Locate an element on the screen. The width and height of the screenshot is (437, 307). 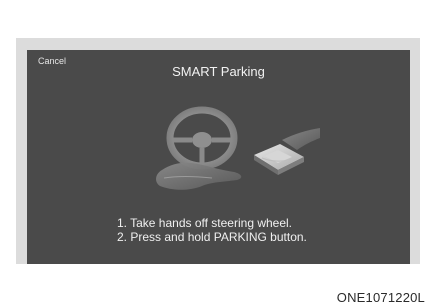
instruction-line-1: 1. Take hands off steering wheel. is located at coordinates (205, 223).